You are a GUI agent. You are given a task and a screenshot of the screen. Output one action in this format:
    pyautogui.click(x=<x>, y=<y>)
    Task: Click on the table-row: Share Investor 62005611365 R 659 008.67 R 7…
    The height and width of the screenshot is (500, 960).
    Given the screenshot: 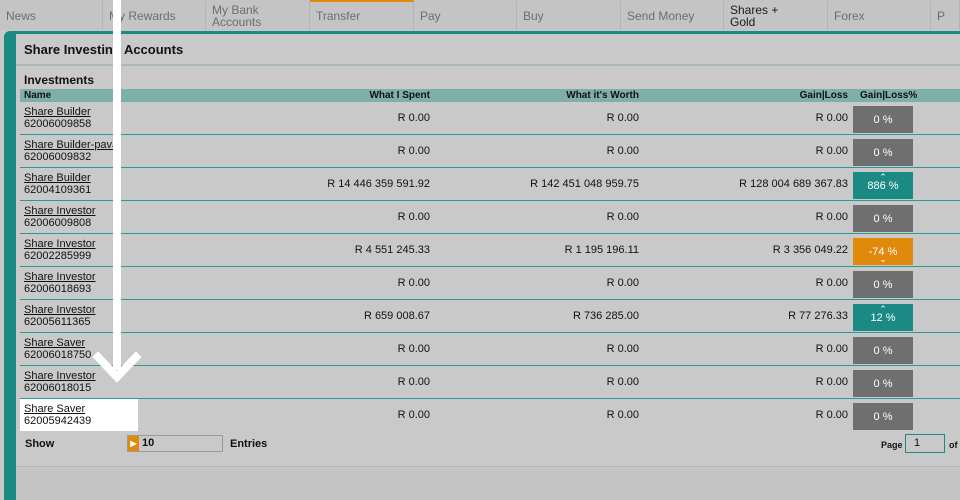 What is the action you would take?
    pyautogui.click(x=490, y=316)
    